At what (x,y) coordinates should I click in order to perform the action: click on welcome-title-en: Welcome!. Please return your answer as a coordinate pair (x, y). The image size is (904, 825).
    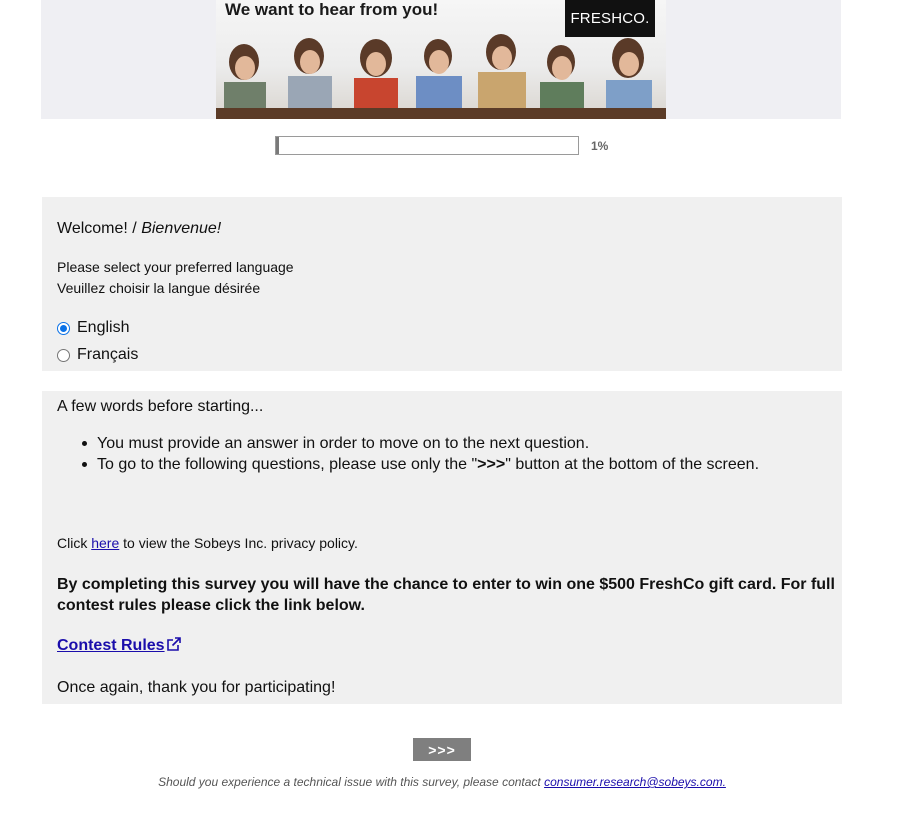
    Looking at the image, I should click on (92, 228).